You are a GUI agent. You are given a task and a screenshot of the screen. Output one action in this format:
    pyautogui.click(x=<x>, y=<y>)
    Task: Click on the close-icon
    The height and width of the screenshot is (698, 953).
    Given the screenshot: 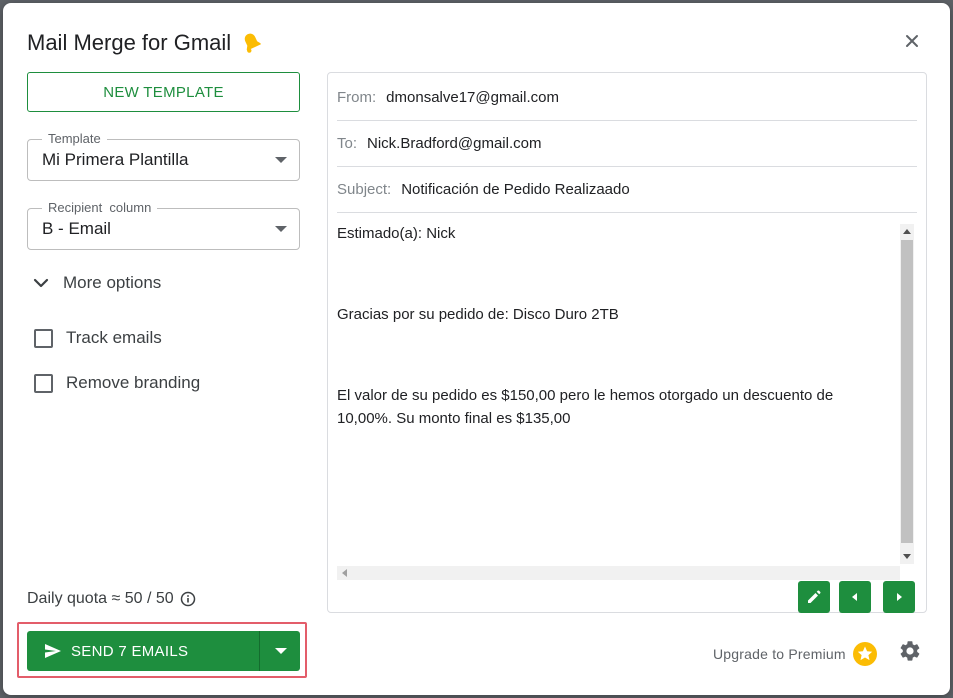 What is the action you would take?
    pyautogui.click(x=912, y=41)
    